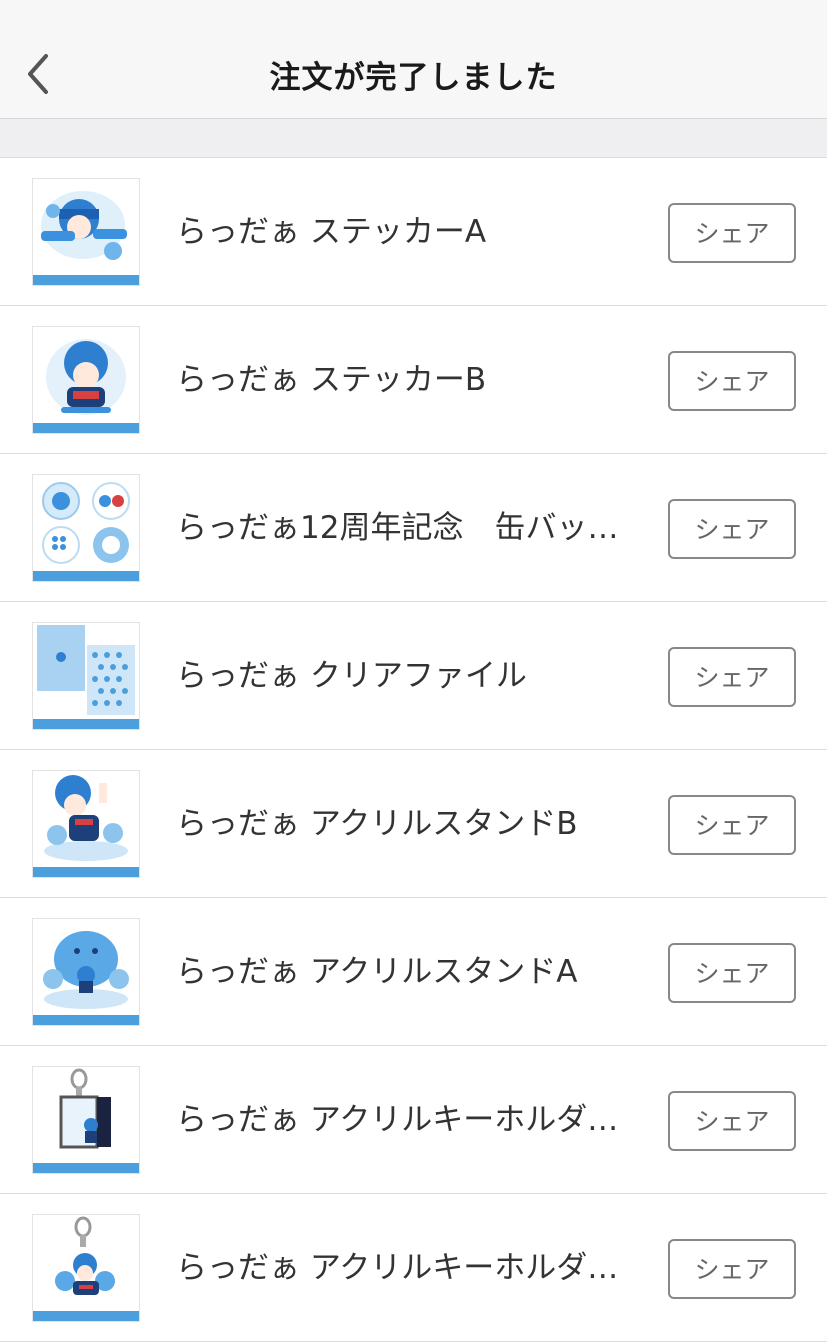  I want to click on list-item: らっだぁ ステッカーA シェア, so click(413, 232).